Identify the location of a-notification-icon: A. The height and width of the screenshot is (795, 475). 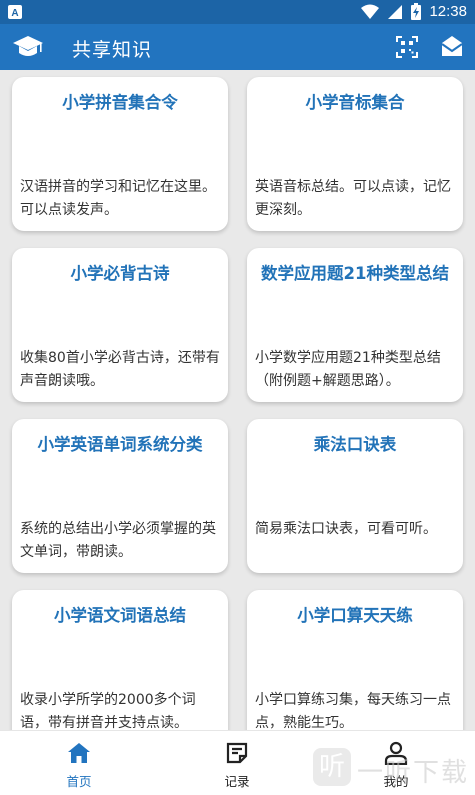
(15, 12).